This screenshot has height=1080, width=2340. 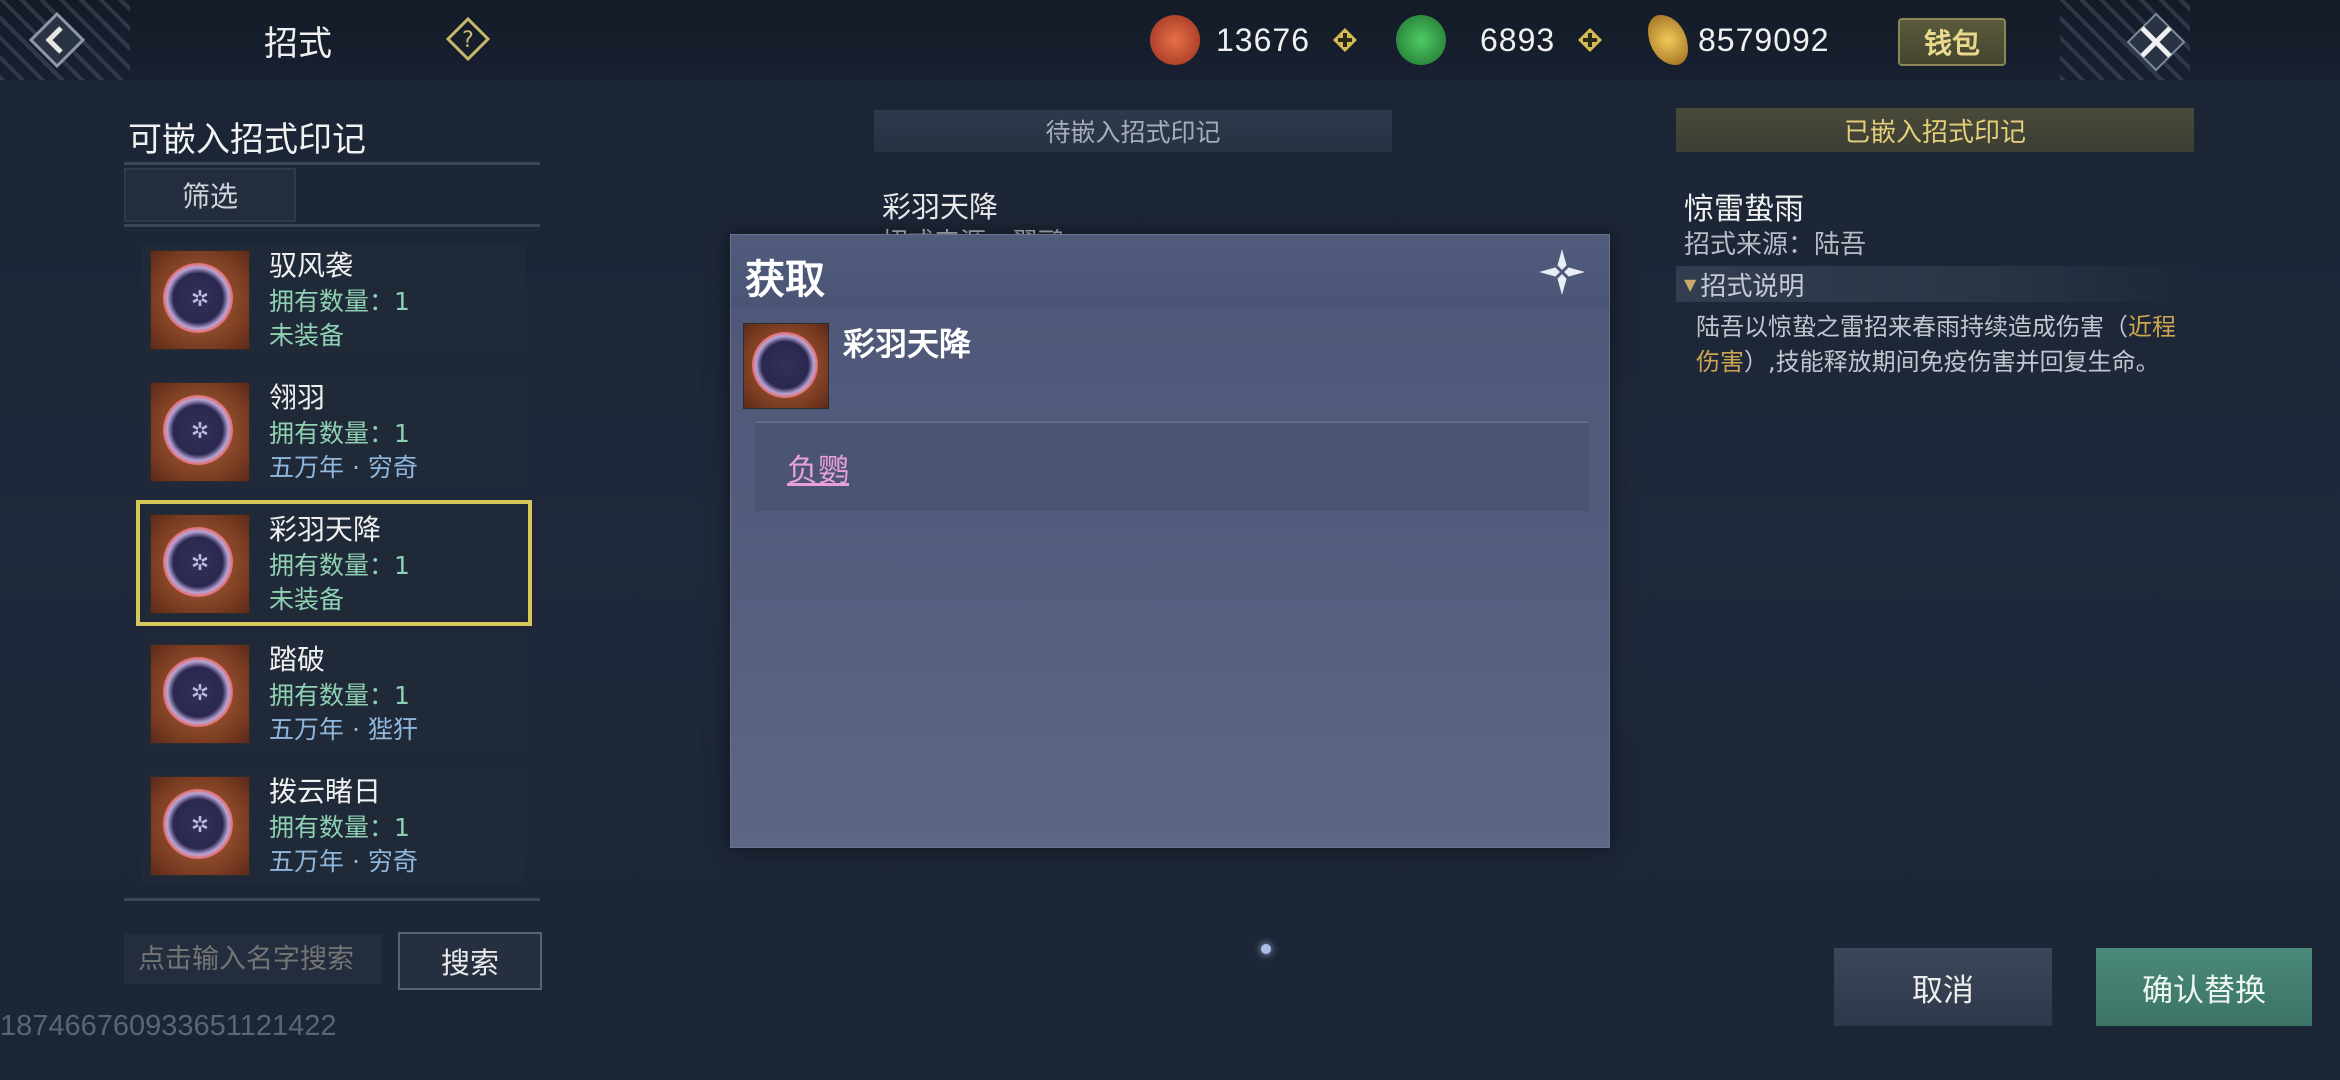 What do you see at coordinates (786, 366) in the screenshot?
I see `skill-mark-icon` at bounding box center [786, 366].